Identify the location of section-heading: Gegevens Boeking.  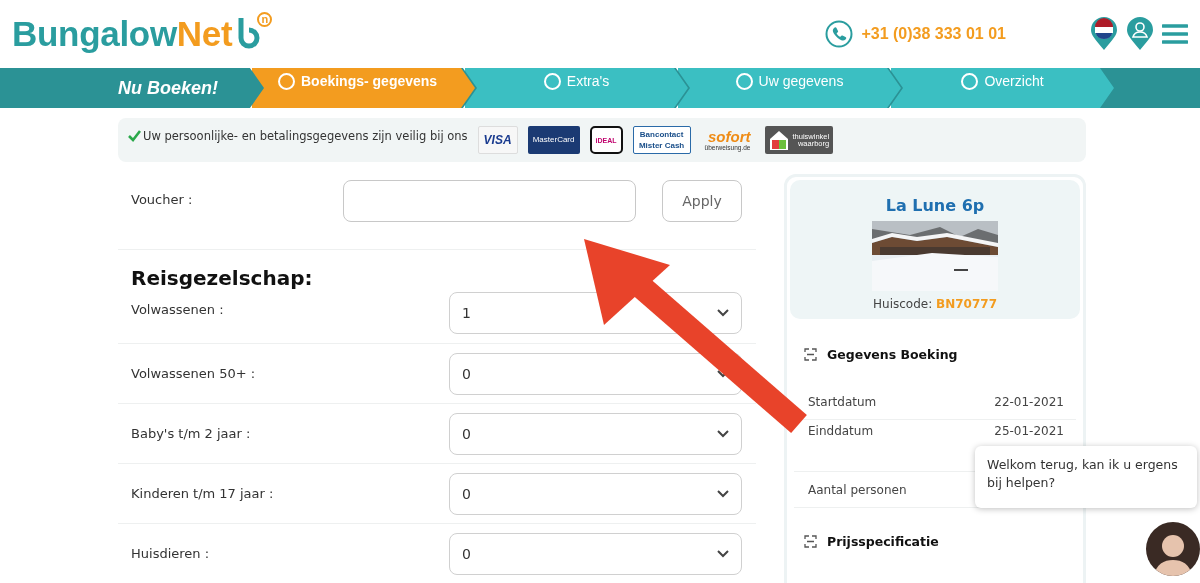
(892, 354).